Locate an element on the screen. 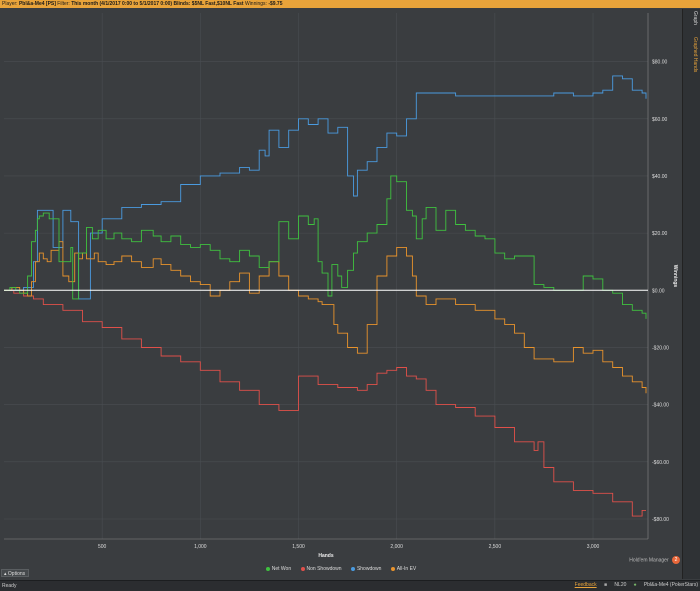 The image size is (700, 591). chevron-up-icon: ▴ is located at coordinates (5, 574).